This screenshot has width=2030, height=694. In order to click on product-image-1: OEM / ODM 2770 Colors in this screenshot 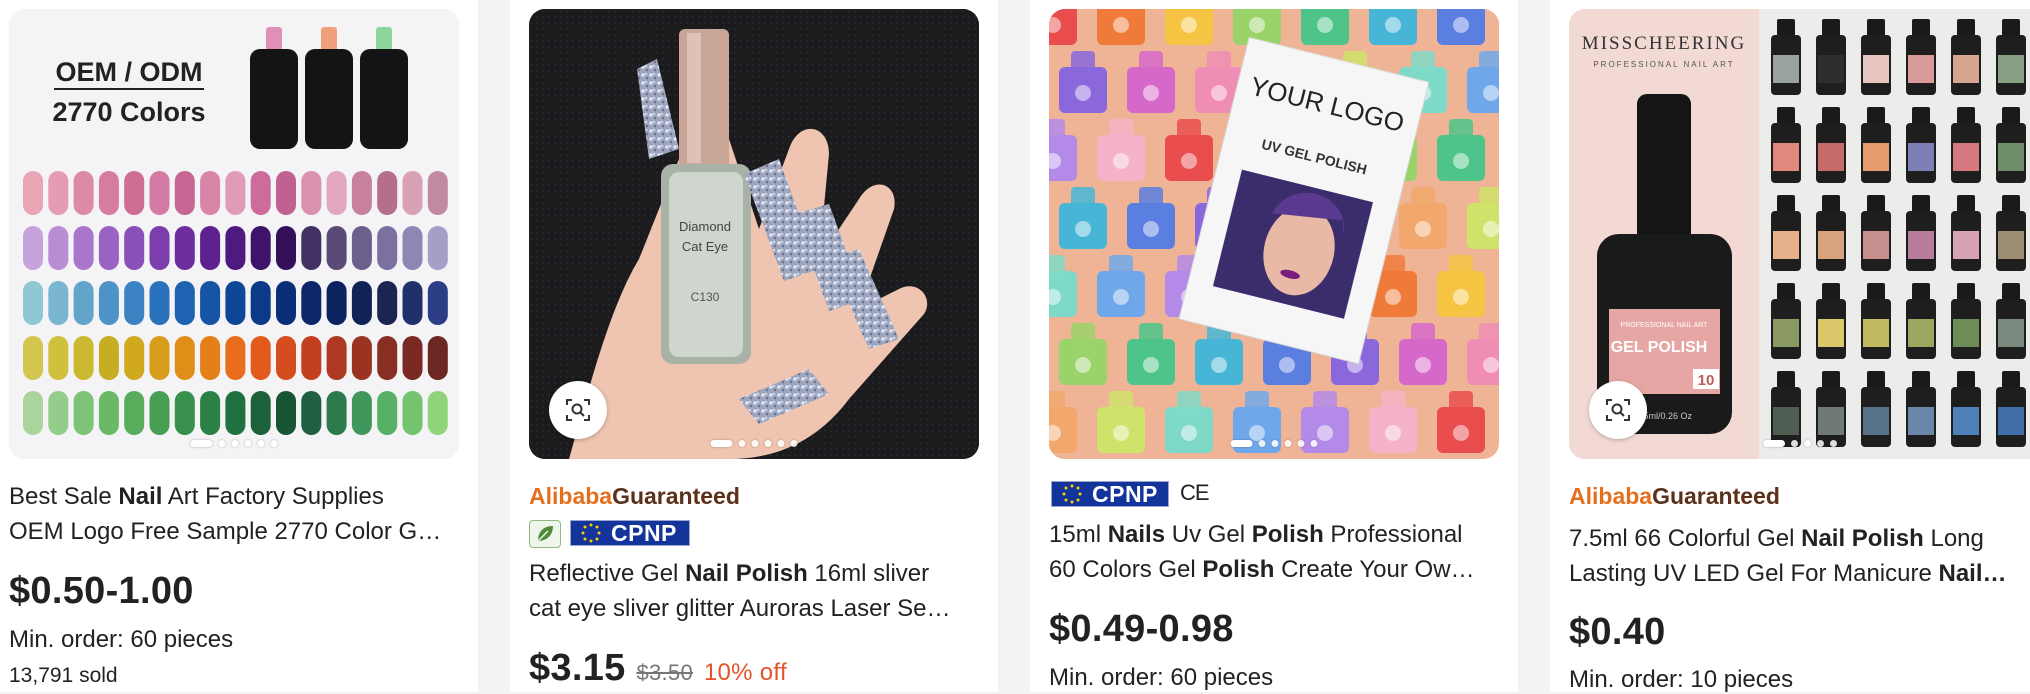, I will do `click(234, 234)`.